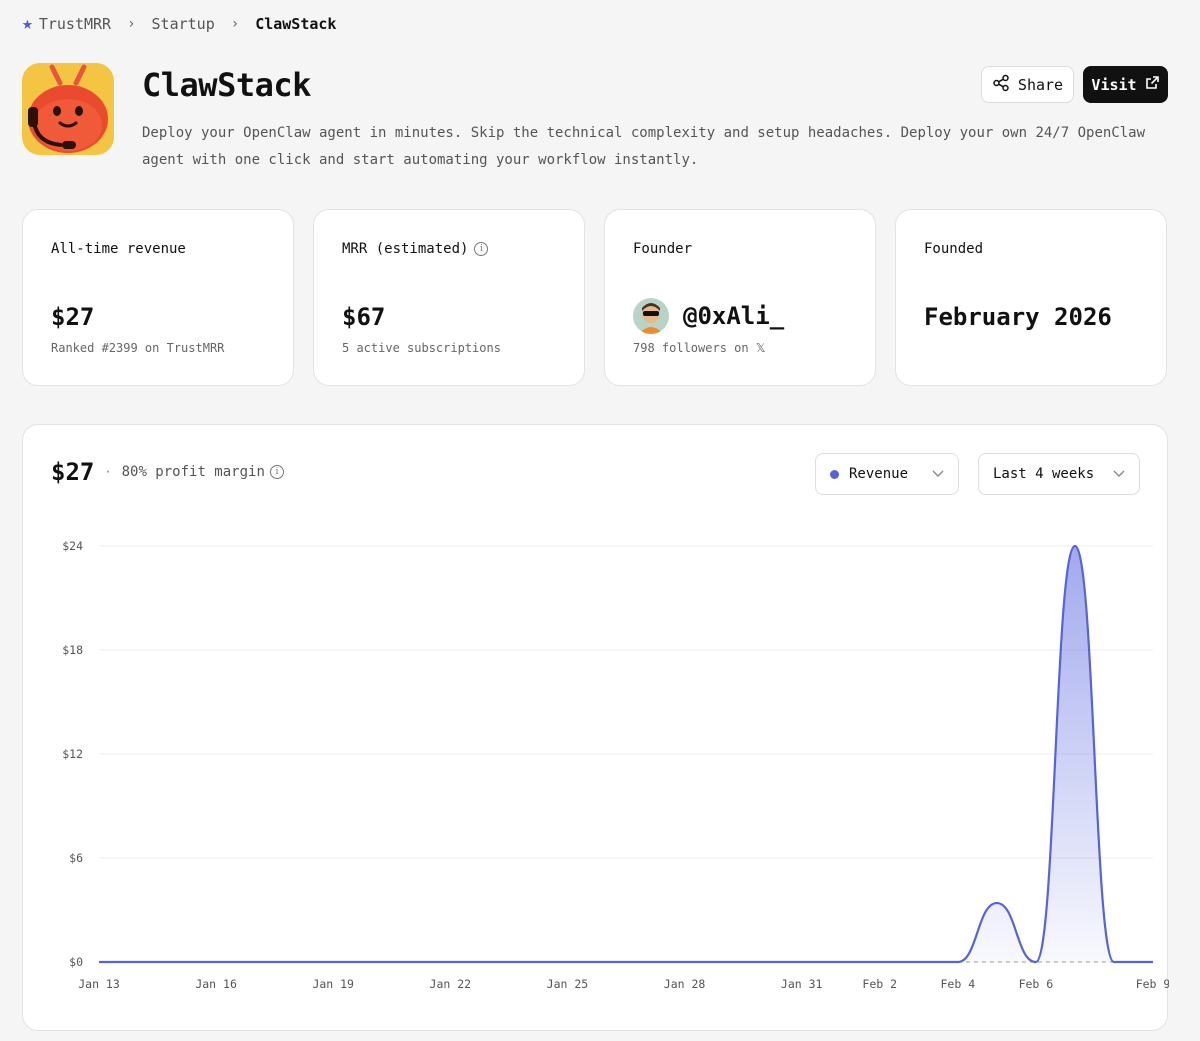  I want to click on stat-label-row: MRR (estimated) i, so click(415, 249).